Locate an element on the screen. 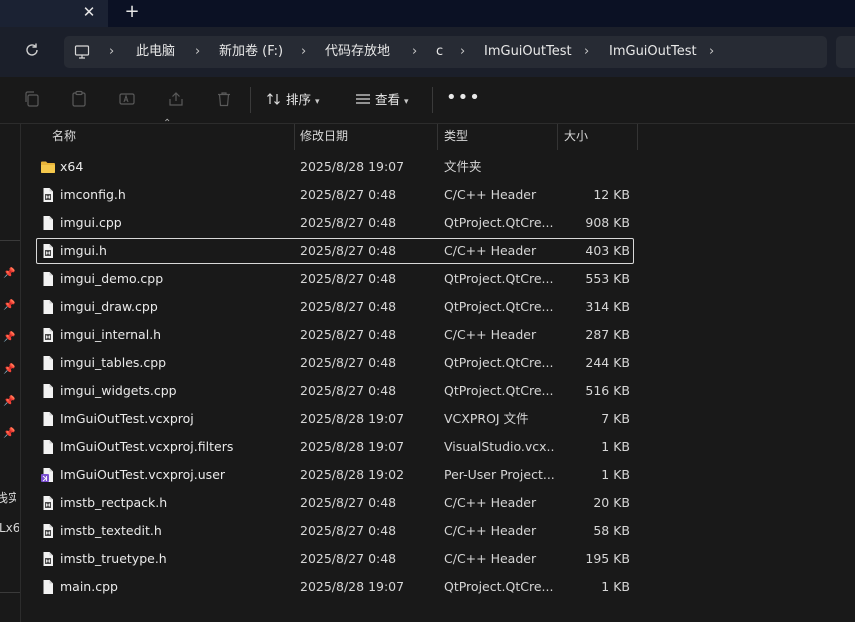 This screenshot has height=622, width=855. breadcrumb-imguiouttest-1: ImGuiOutTest is located at coordinates (528, 52).